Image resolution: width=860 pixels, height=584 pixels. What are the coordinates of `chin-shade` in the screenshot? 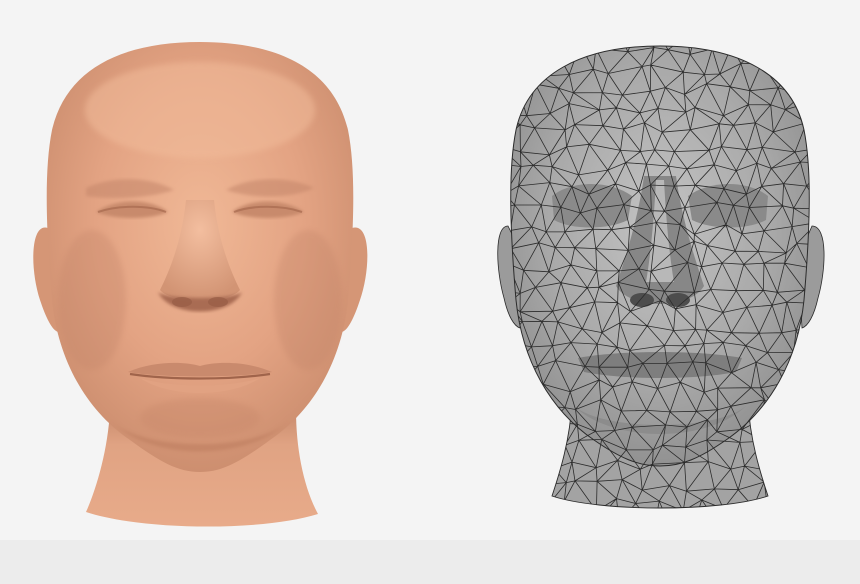 It's located at (200, 418).